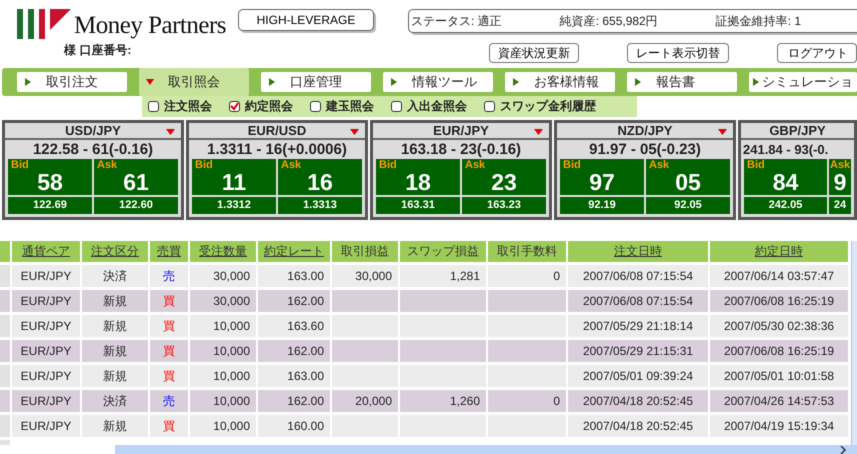 The width and height of the screenshot is (857, 454). What do you see at coordinates (418, 205) in the screenshot?
I see `bid-rate: 163.31` at bounding box center [418, 205].